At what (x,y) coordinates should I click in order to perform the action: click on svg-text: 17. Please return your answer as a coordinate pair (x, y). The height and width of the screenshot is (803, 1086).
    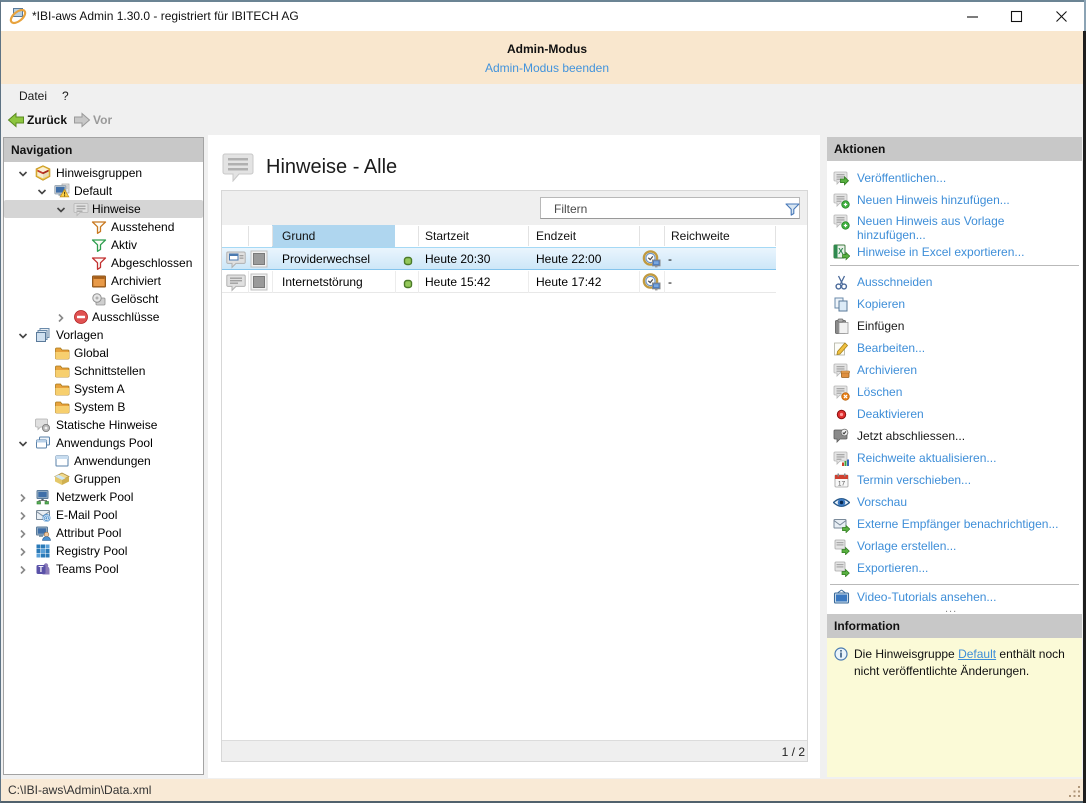
    Looking at the image, I should click on (842, 484).